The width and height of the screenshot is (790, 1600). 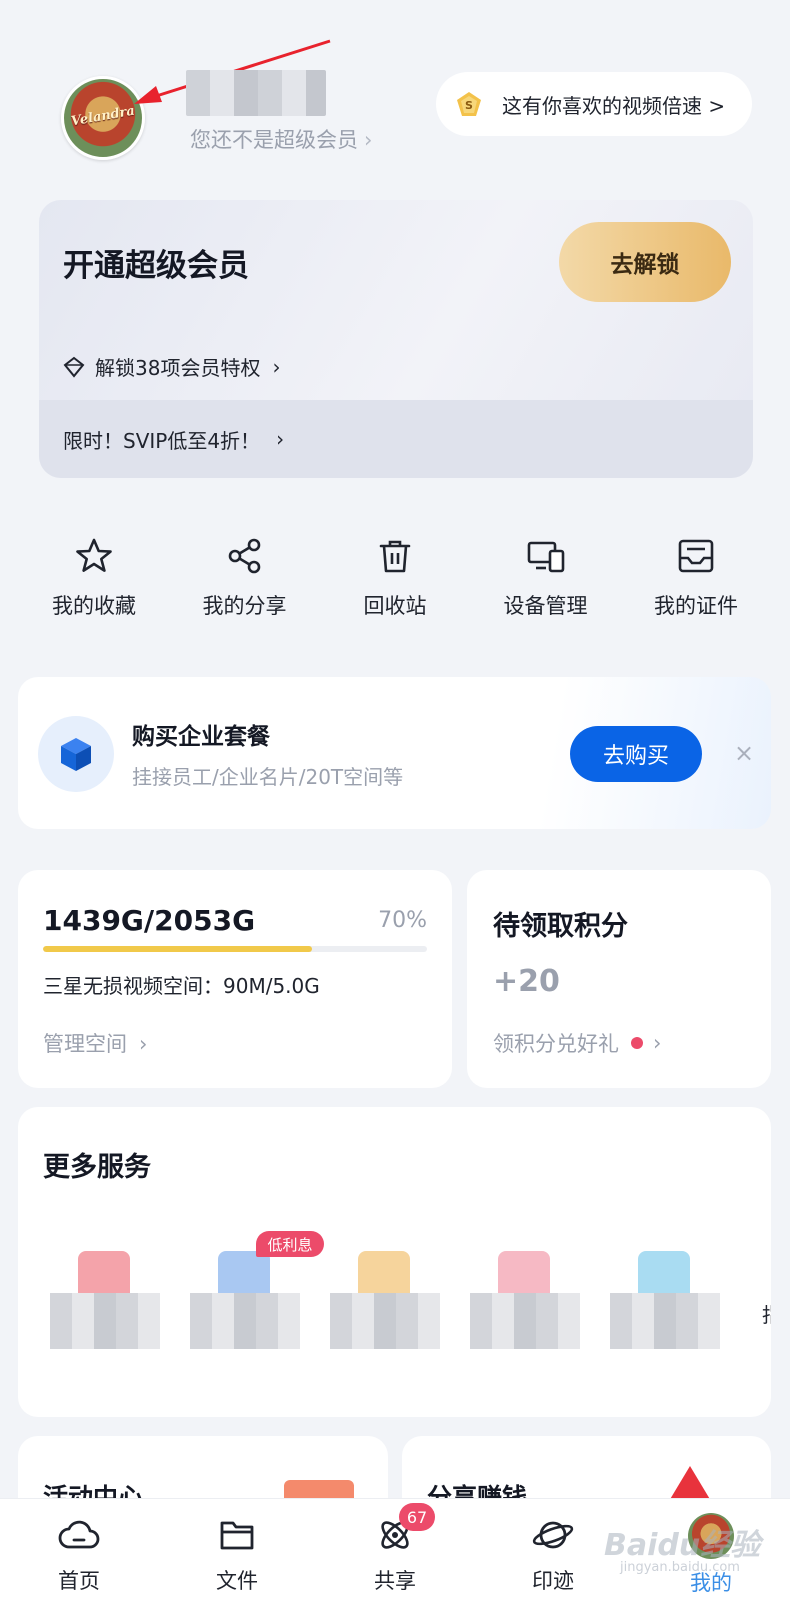 What do you see at coordinates (97, 1167) in the screenshot?
I see `services-title: 更多服务` at bounding box center [97, 1167].